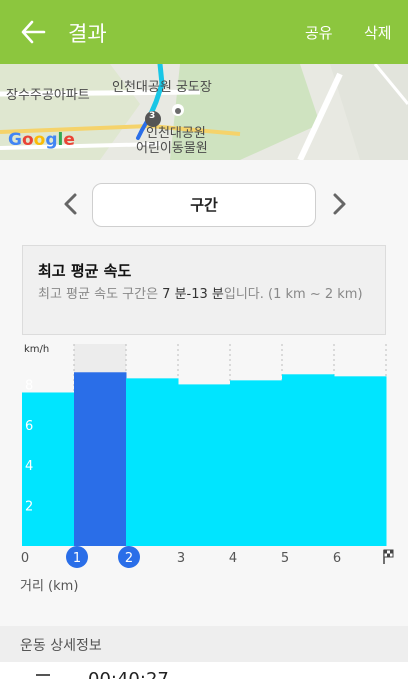  Describe the element at coordinates (285, 558) in the screenshot. I see `x-tick-label: 5` at that location.